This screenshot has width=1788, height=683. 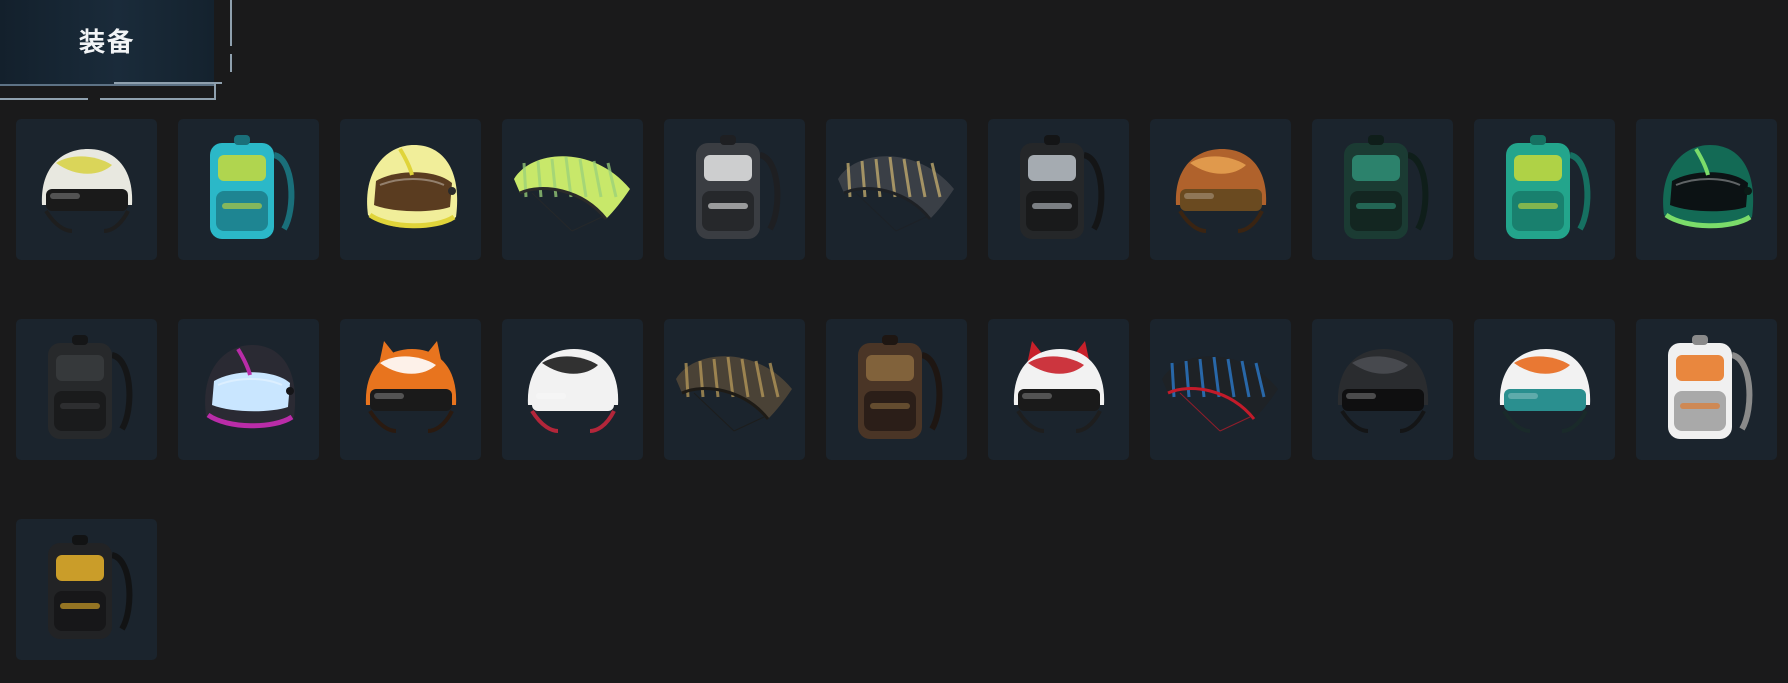 I want to click on frame-line-bottom, so click(x=44, y=99).